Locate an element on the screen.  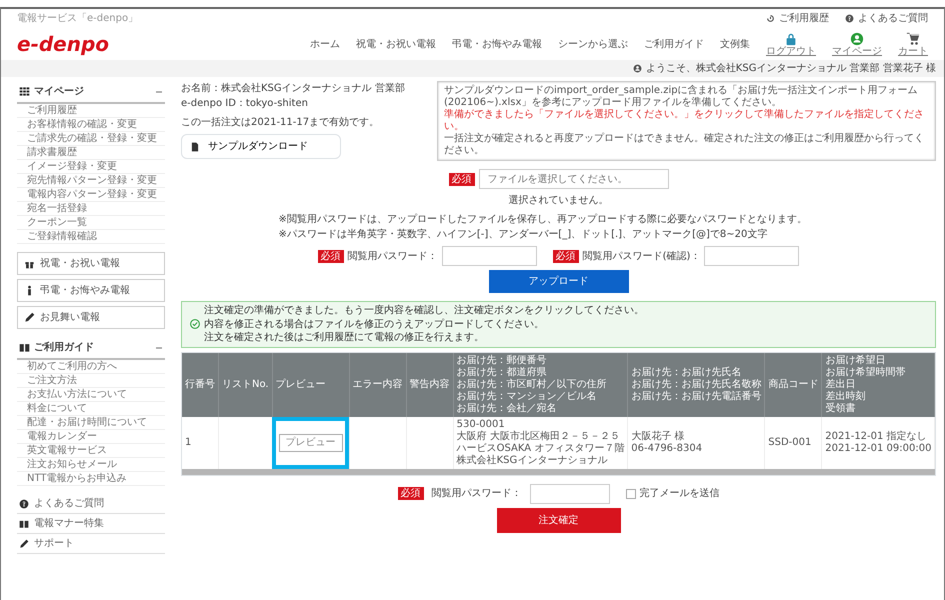
column-header-label: お届け希望時間帯 is located at coordinates (865, 372).